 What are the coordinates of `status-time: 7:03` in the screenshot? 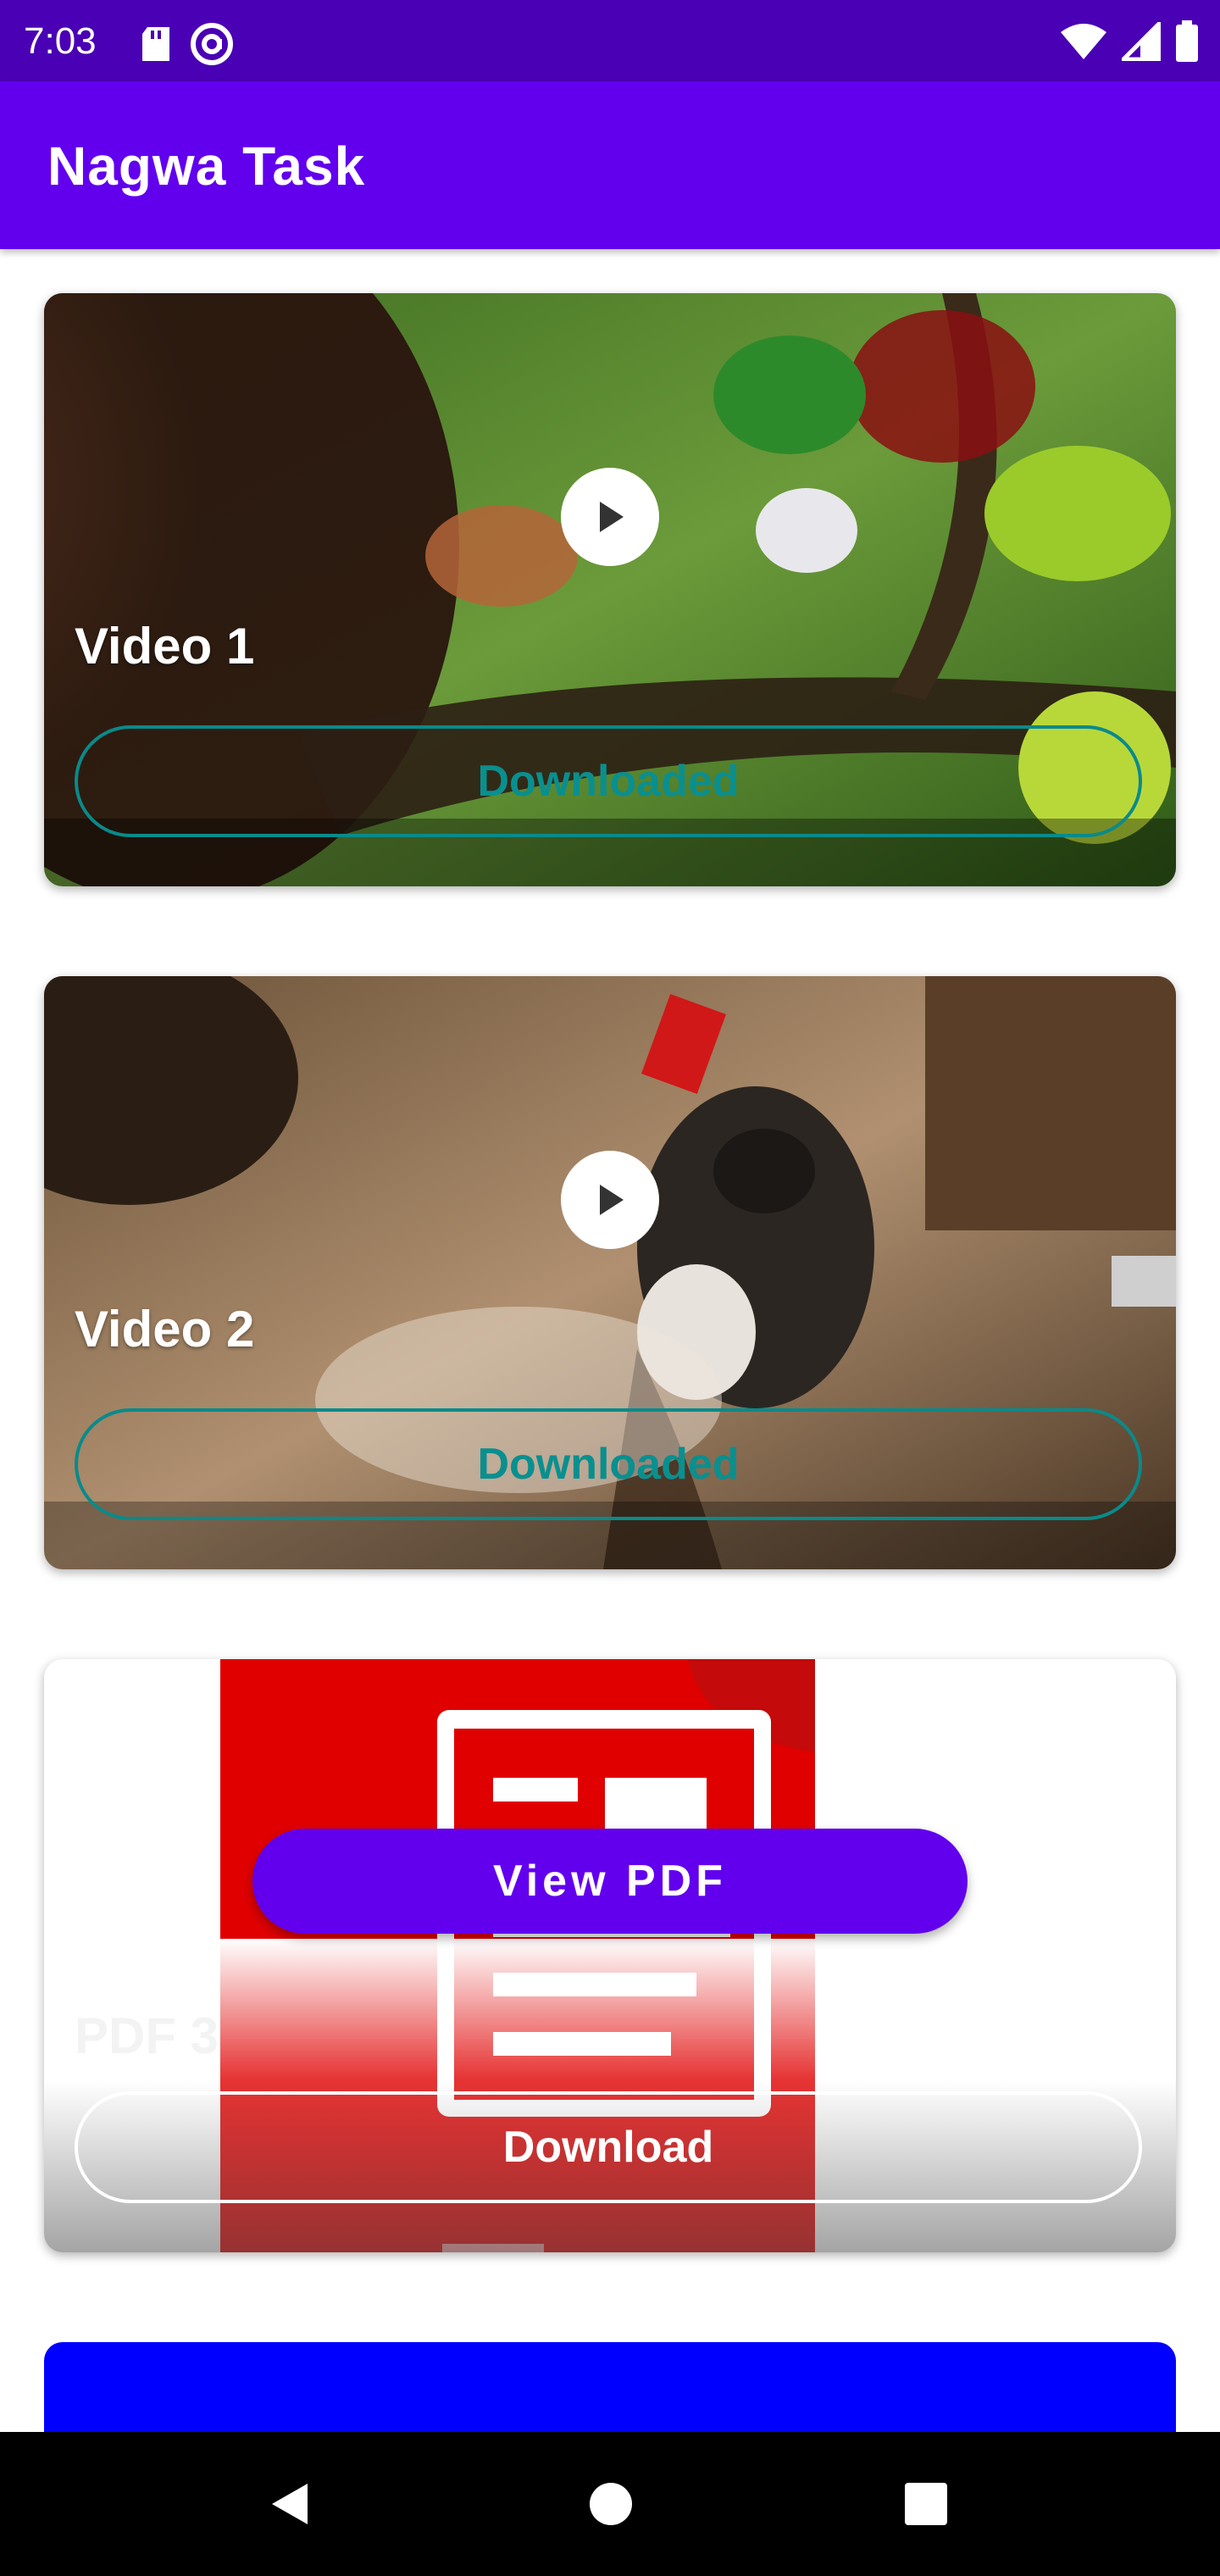 It's located at (60, 41).